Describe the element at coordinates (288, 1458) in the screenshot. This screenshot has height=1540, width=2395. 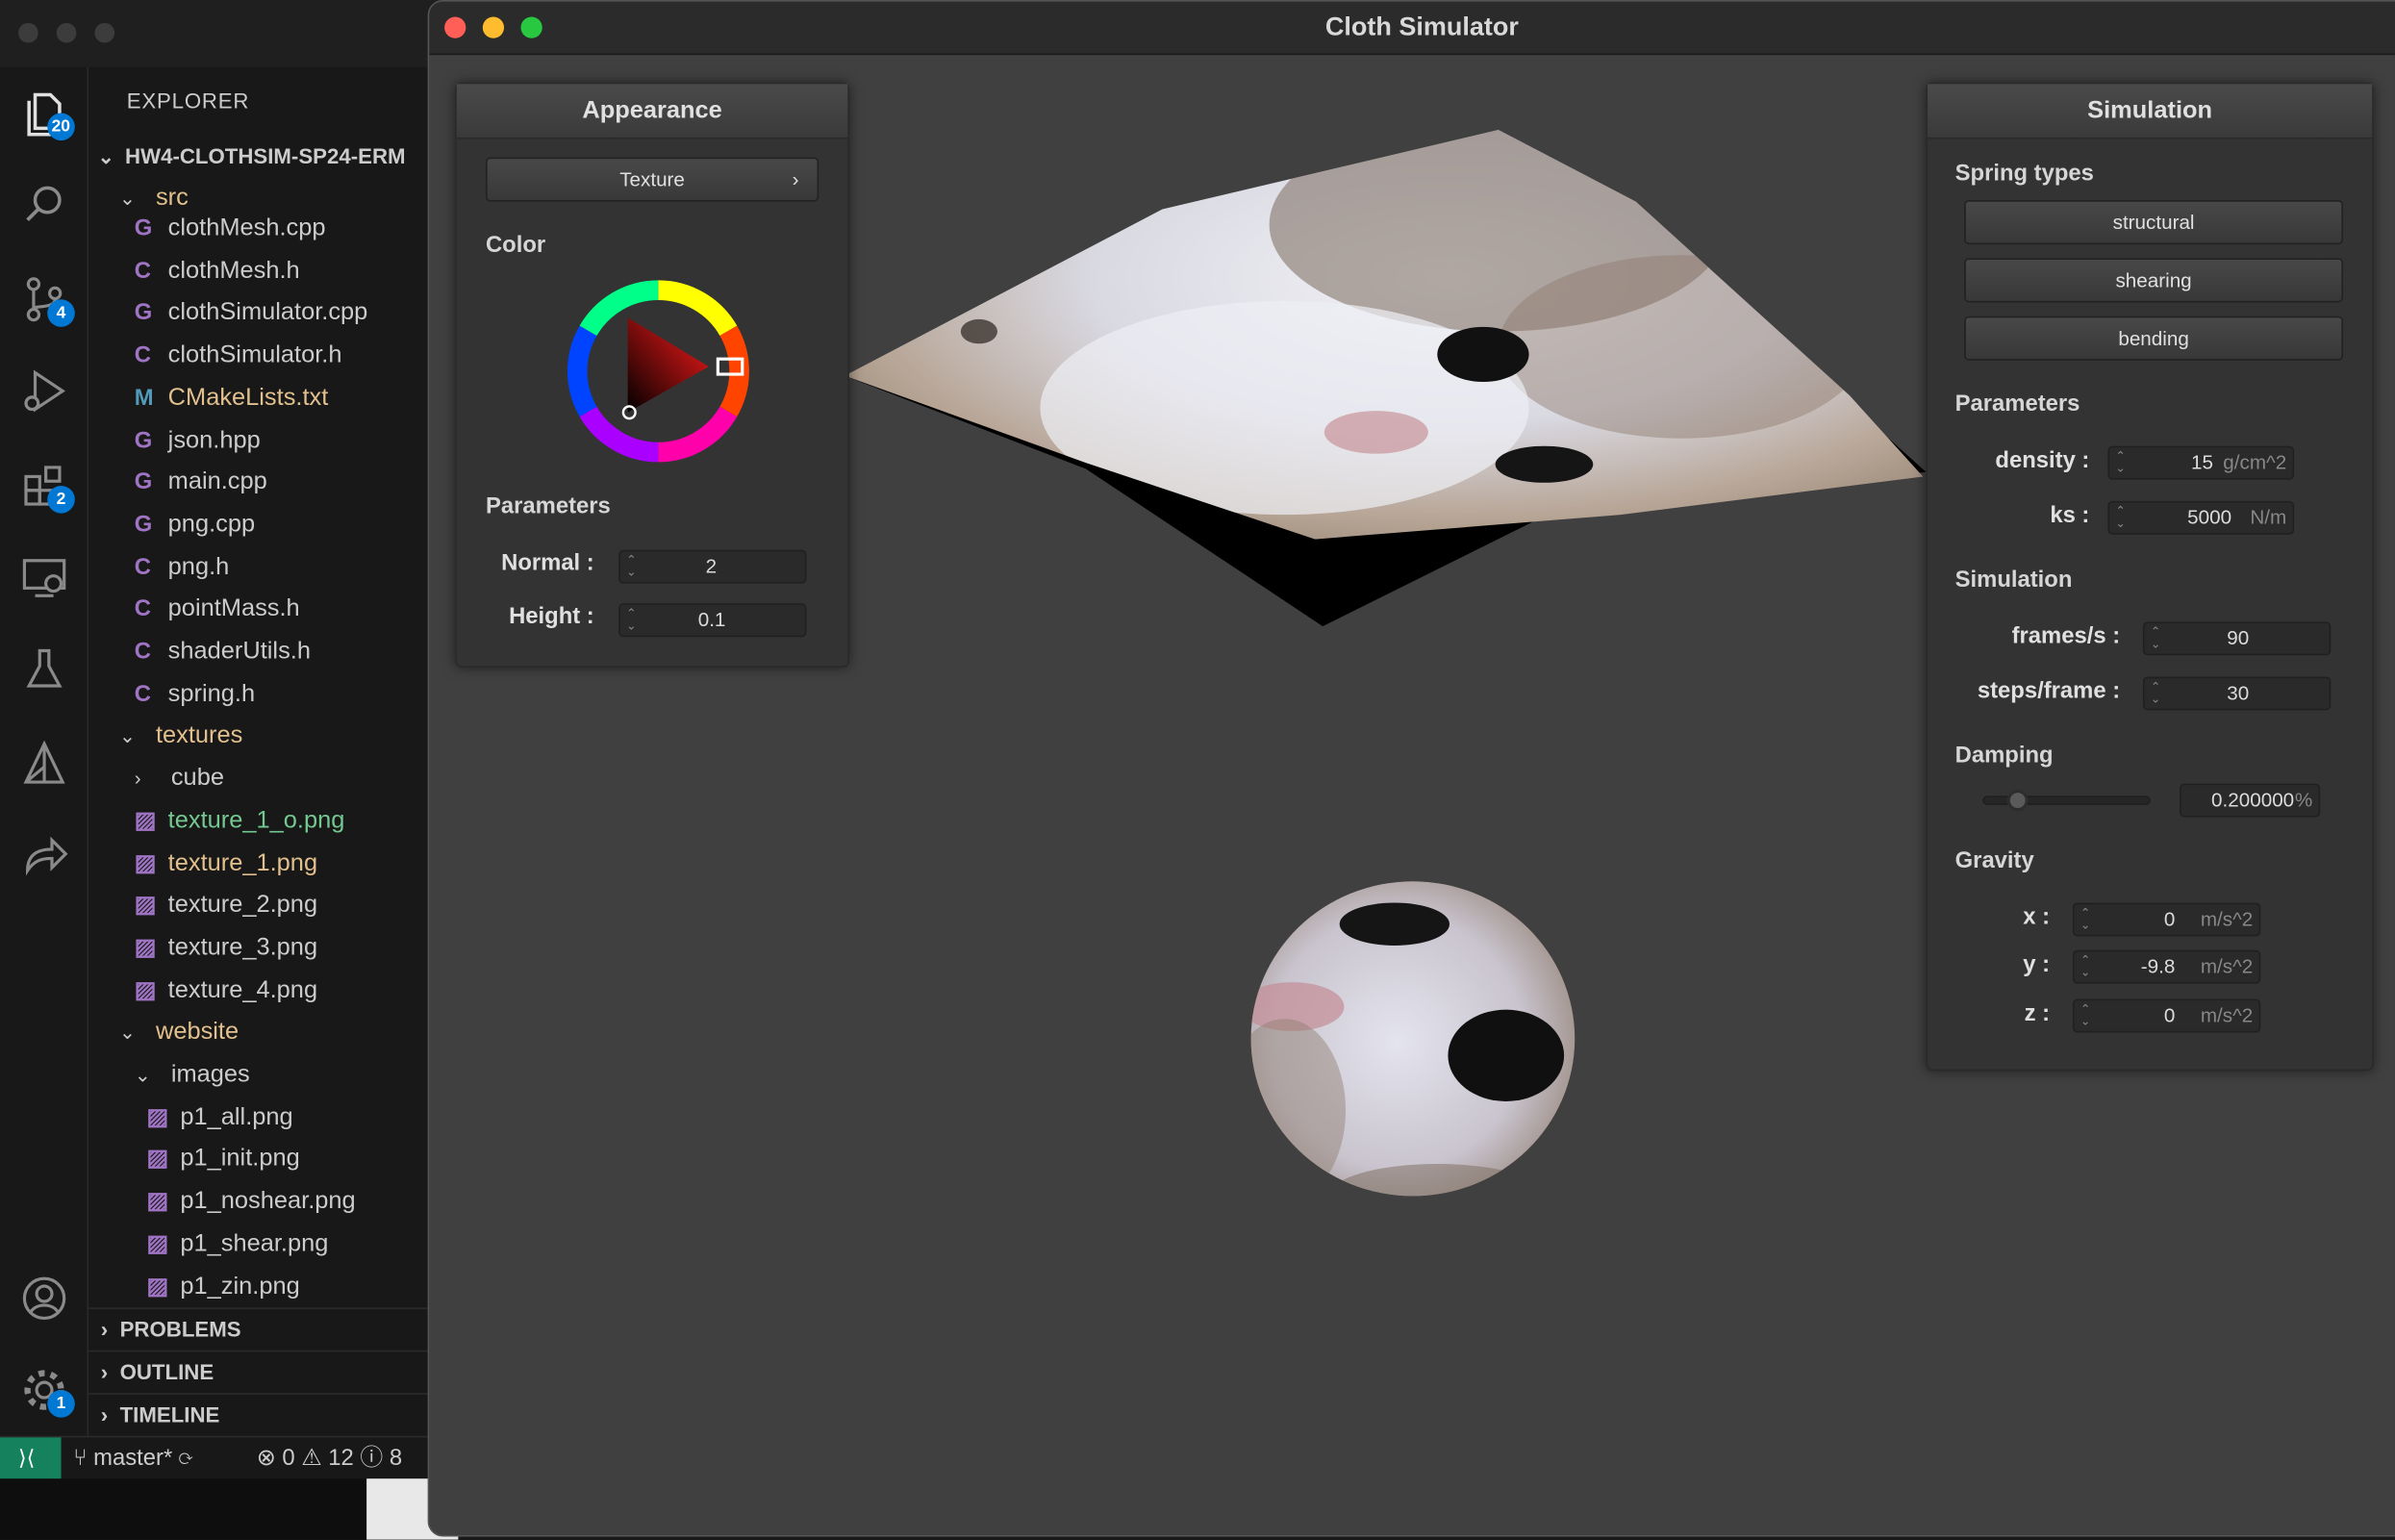
I see `error-count: 0` at that location.